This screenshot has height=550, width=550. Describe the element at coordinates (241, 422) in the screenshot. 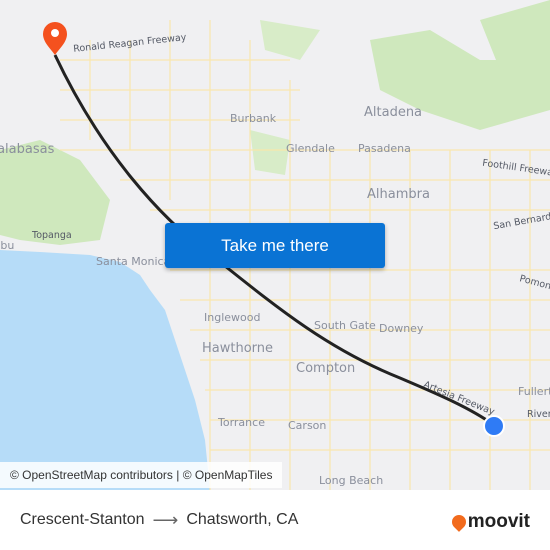

I see `map-label: Torrance` at that location.